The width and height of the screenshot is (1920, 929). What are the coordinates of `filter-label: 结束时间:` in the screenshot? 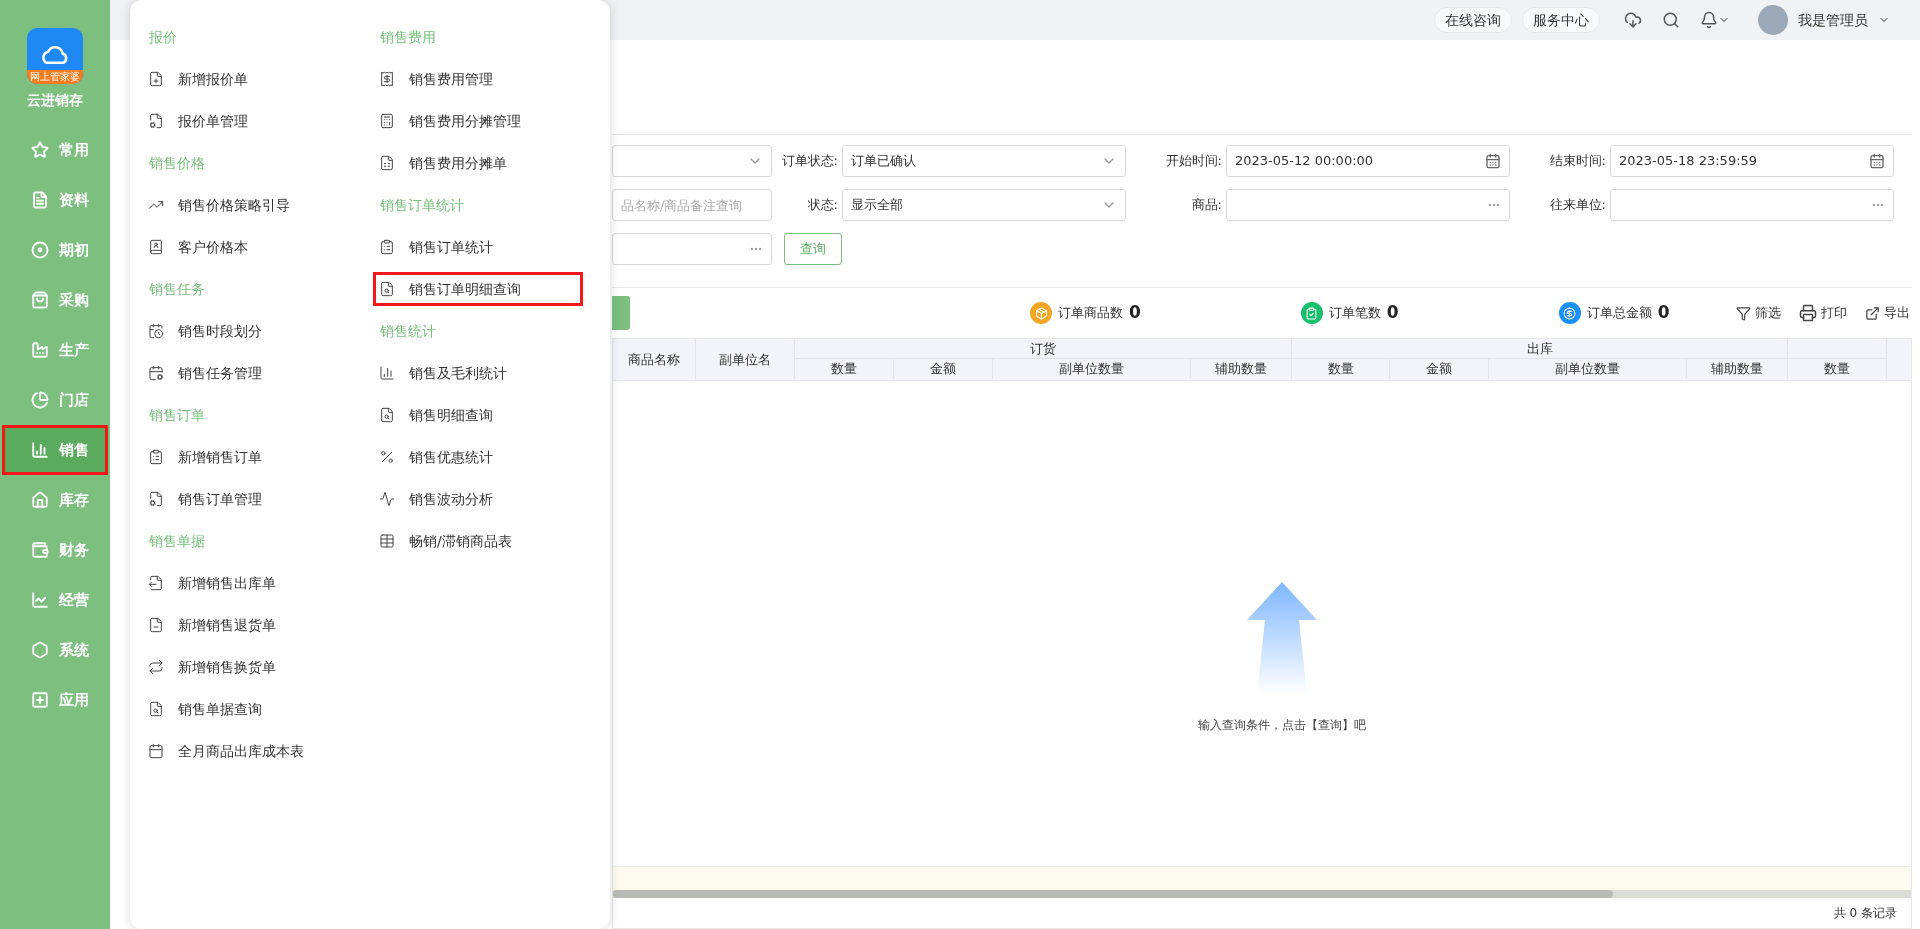 It's located at (1577, 161).